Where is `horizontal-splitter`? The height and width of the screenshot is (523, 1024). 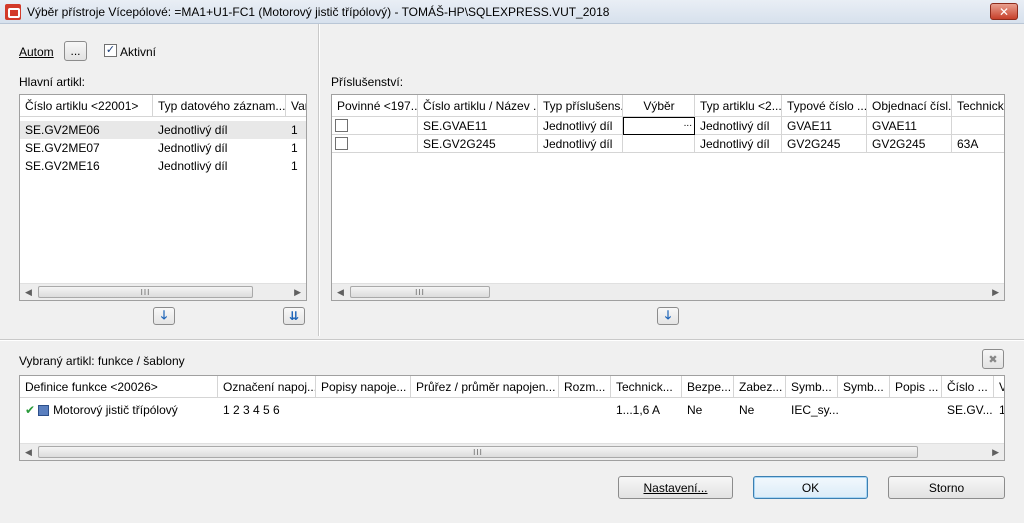 horizontal-splitter is located at coordinates (512, 340).